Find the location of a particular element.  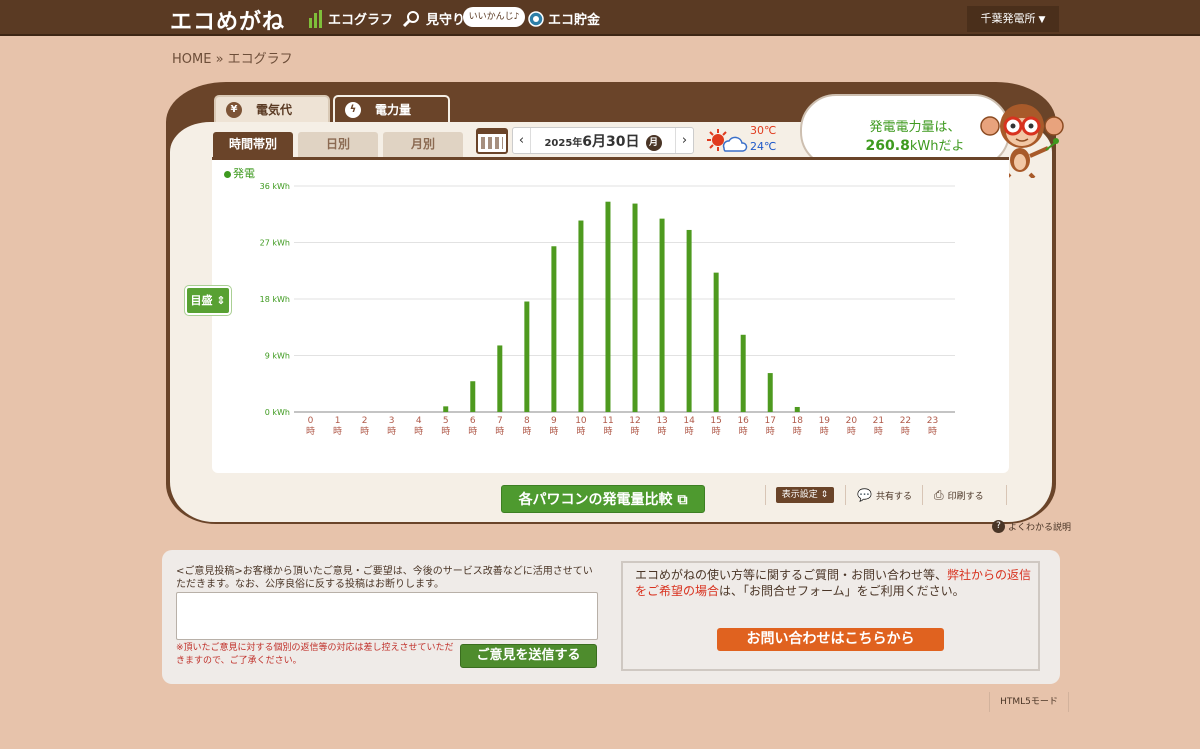

question-icon: ? is located at coordinates (998, 526).